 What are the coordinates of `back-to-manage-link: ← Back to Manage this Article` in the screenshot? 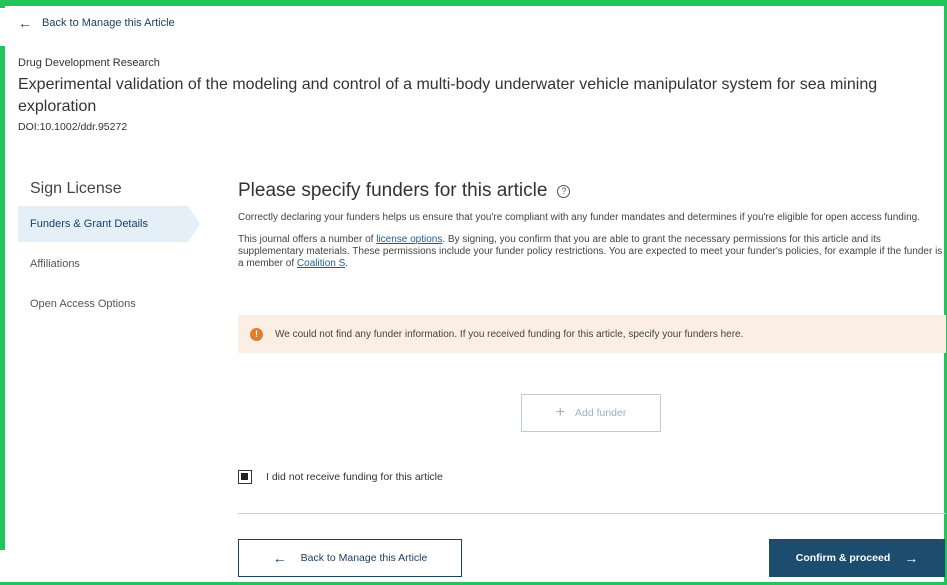 It's located at (96, 23).